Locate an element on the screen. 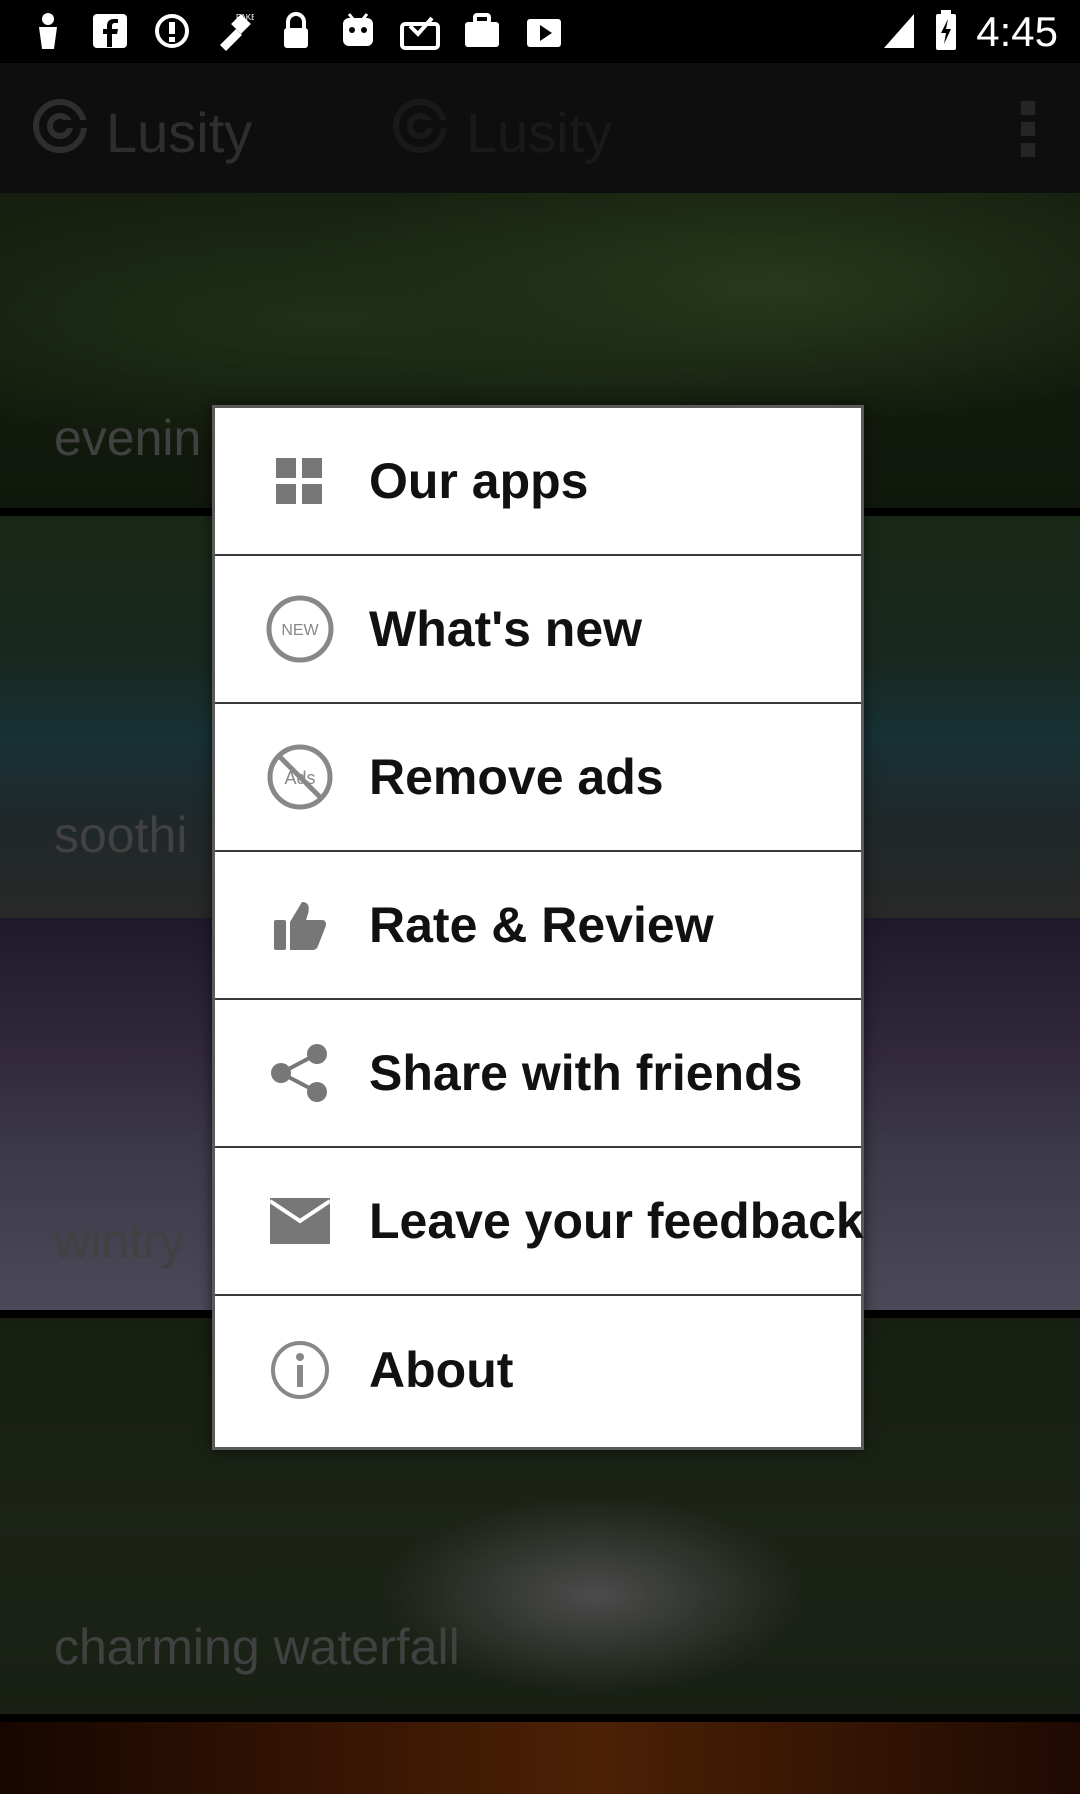 The width and height of the screenshot is (1080, 1794). inbox-icon is located at coordinates (420, 31).